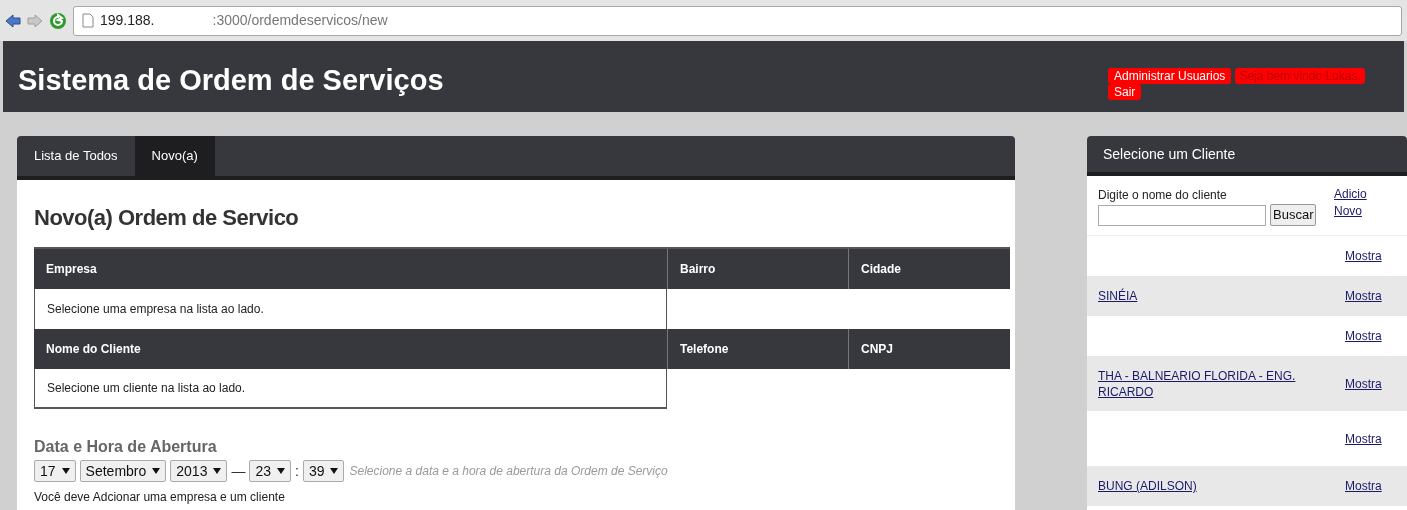 This screenshot has height=510, width=1407. I want to click on add-client-link: Adicio Novo, so click(1350, 210).